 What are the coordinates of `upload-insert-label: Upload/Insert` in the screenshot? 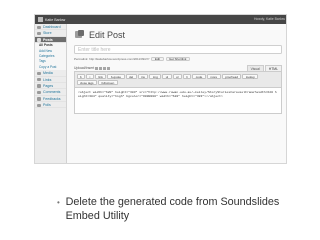 It's located at (84, 68).